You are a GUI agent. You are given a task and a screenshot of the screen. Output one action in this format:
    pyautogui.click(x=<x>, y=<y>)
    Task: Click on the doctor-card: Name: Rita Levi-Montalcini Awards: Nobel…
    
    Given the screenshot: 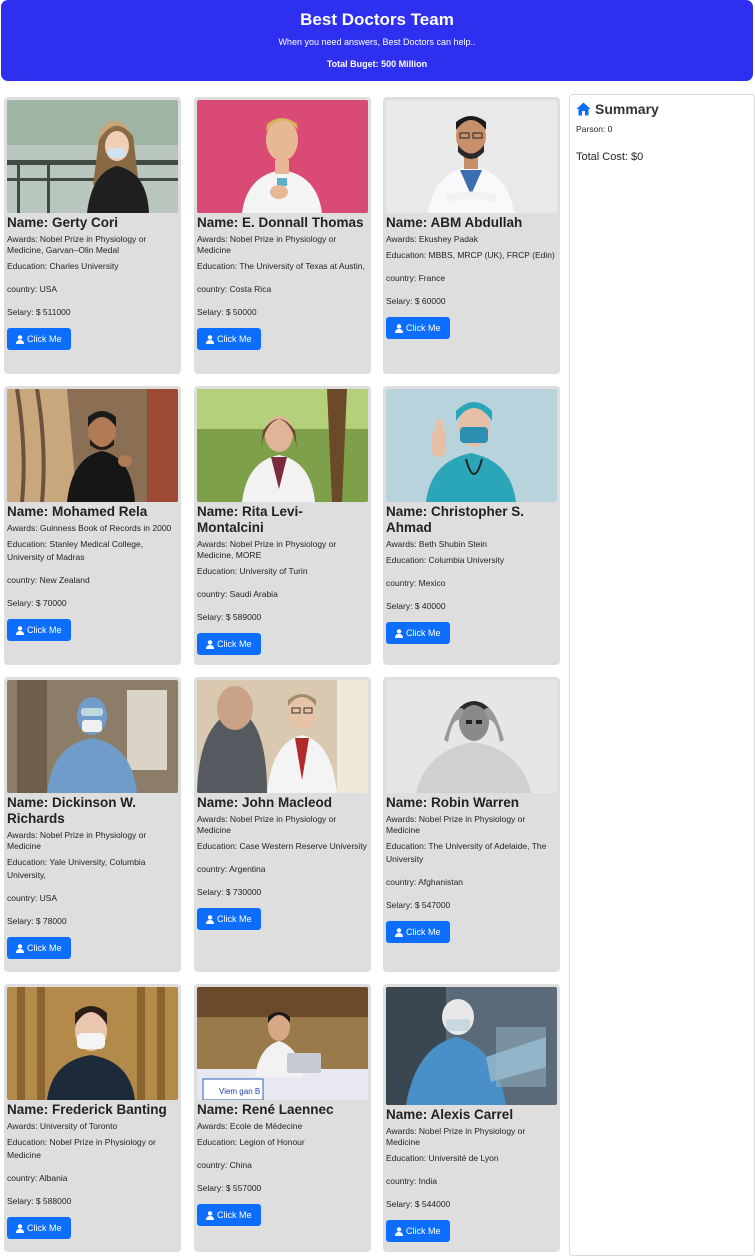 What is the action you would take?
    pyautogui.click(x=282, y=525)
    